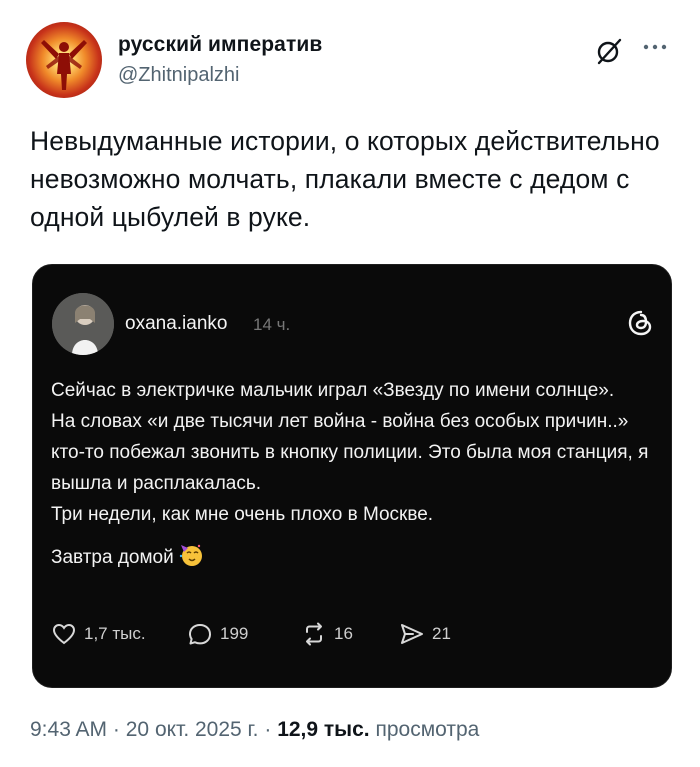 This screenshot has width=700, height=767. What do you see at coordinates (176, 323) in the screenshot?
I see `embedded-username: oxana.ianko` at bounding box center [176, 323].